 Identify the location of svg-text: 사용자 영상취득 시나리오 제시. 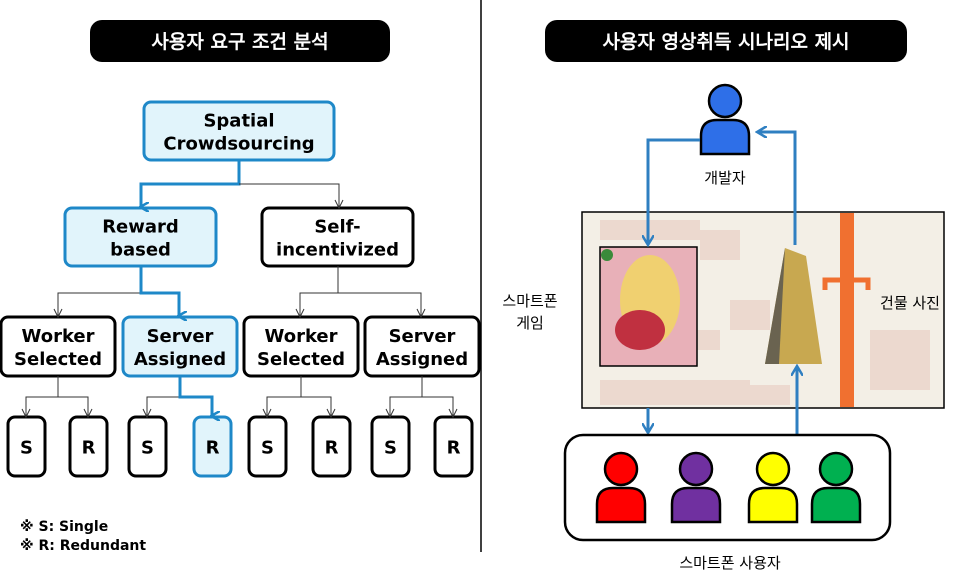
(725, 42).